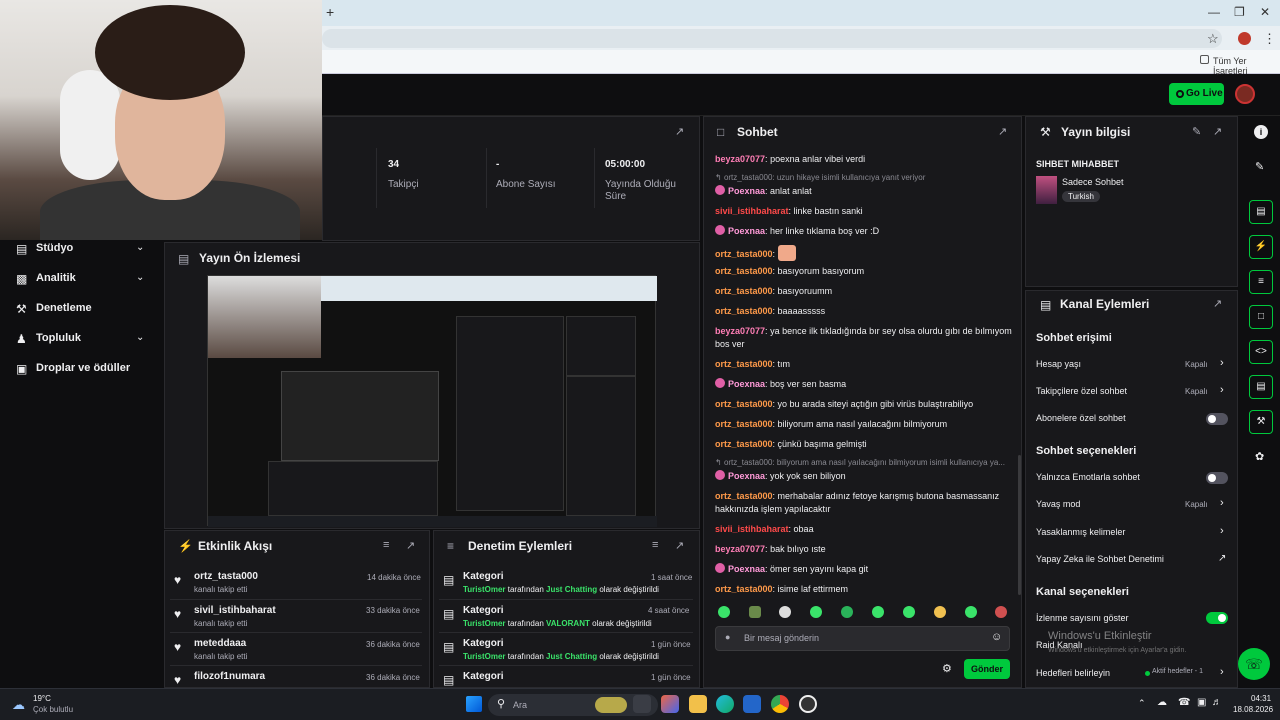 This screenshot has width=1280, height=720. Describe the element at coordinates (1081, 196) in the screenshot. I see `language-tag: Turkish` at that location.